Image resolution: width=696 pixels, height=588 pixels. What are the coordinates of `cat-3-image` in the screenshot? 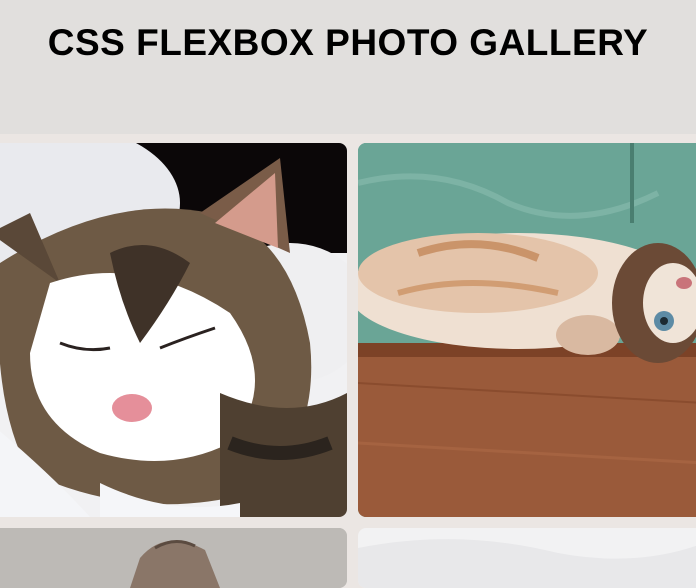 It's located at (173, 558).